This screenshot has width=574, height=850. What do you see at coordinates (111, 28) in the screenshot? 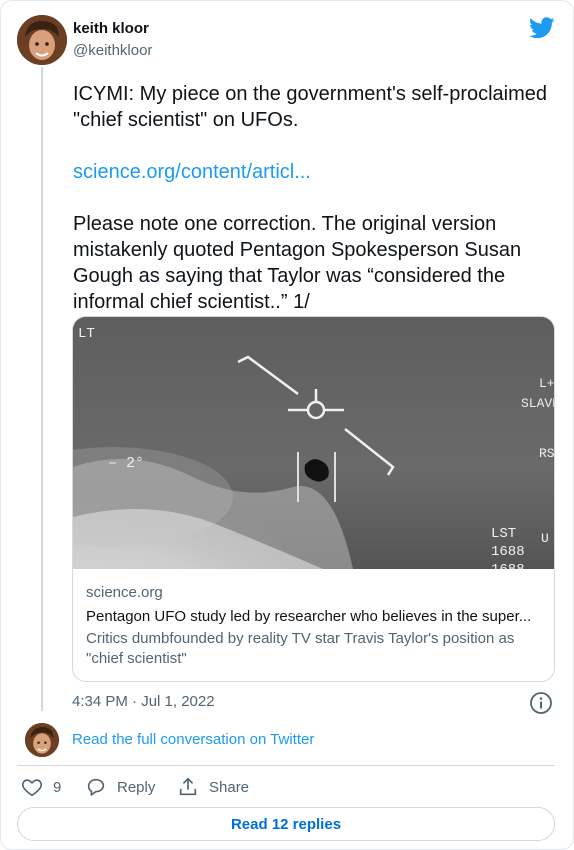
I see `author-name: keith kloor` at bounding box center [111, 28].